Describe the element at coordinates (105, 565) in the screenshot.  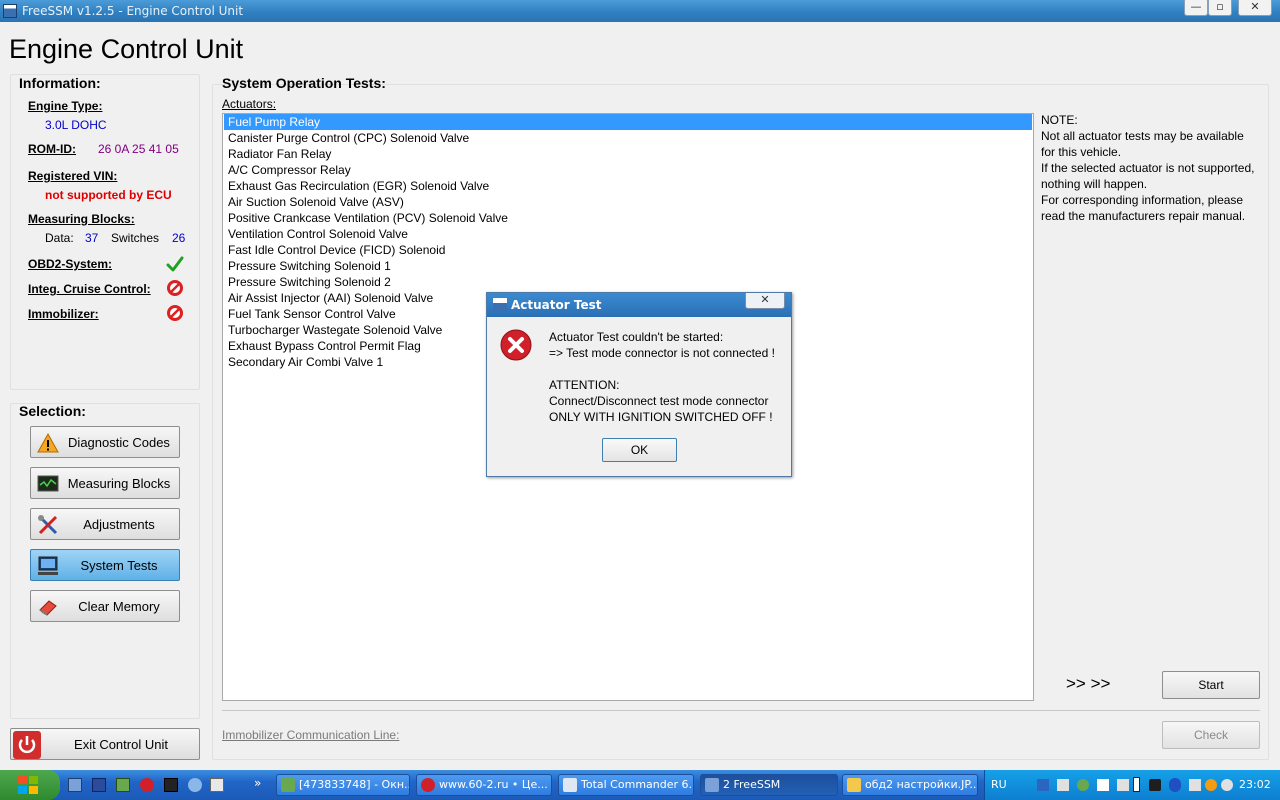
I see `system-tests-button: System Tests` at that location.